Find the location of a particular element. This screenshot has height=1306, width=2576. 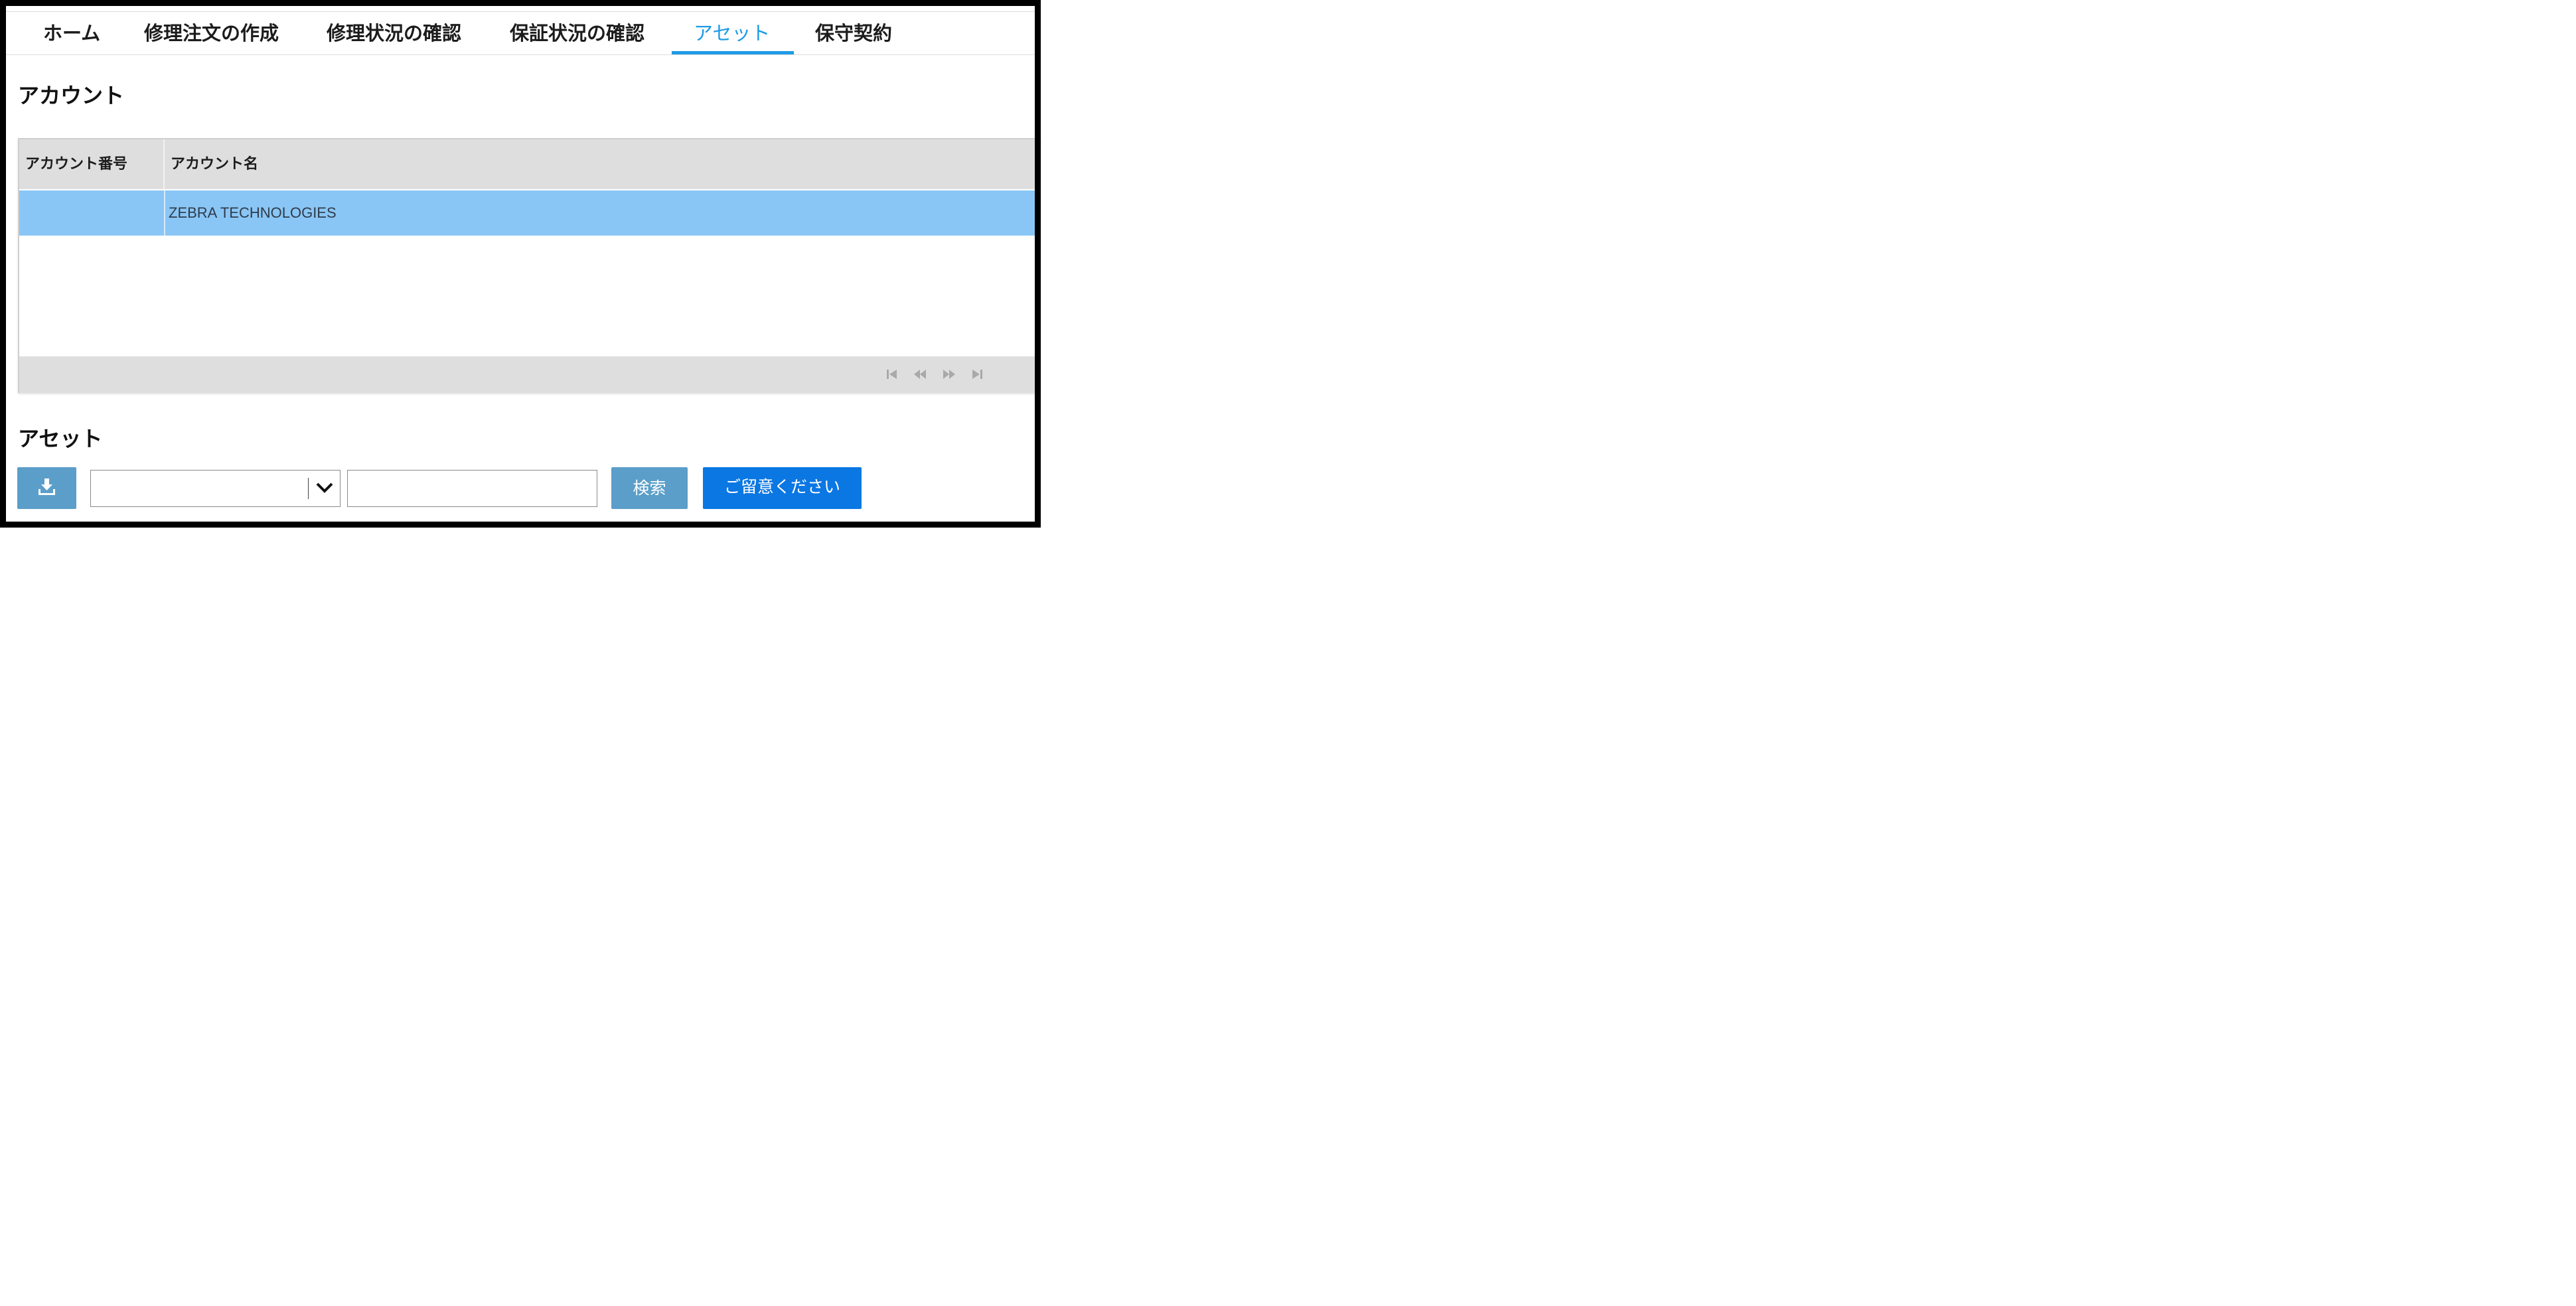

main-nav: ホーム 修理注文の作成 修理状況の確認 保証状況の確認 アセット 保守契約 is located at coordinates (520, 33).